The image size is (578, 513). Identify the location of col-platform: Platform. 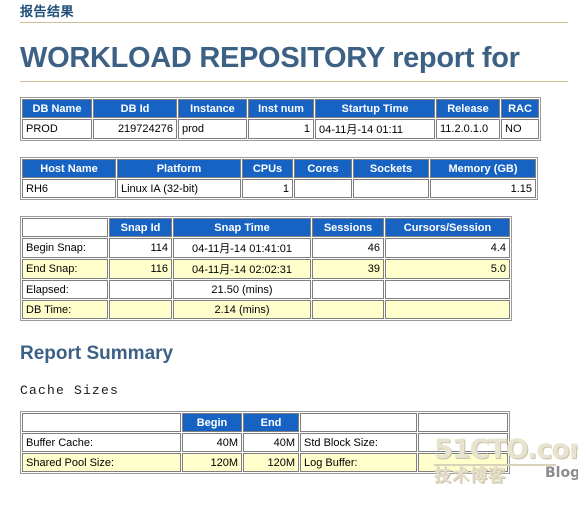
(179, 168).